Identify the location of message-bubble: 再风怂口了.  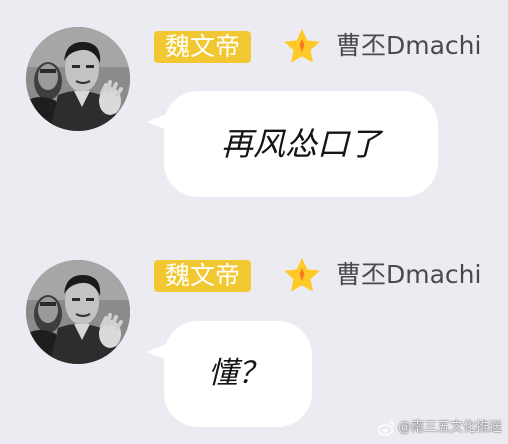
(292, 144).